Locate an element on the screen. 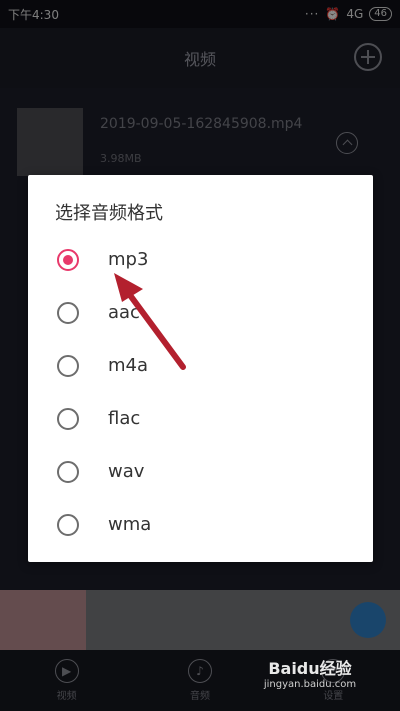 The image size is (400, 711). watermark-logo: Baidu经验 is located at coordinates (310, 668).